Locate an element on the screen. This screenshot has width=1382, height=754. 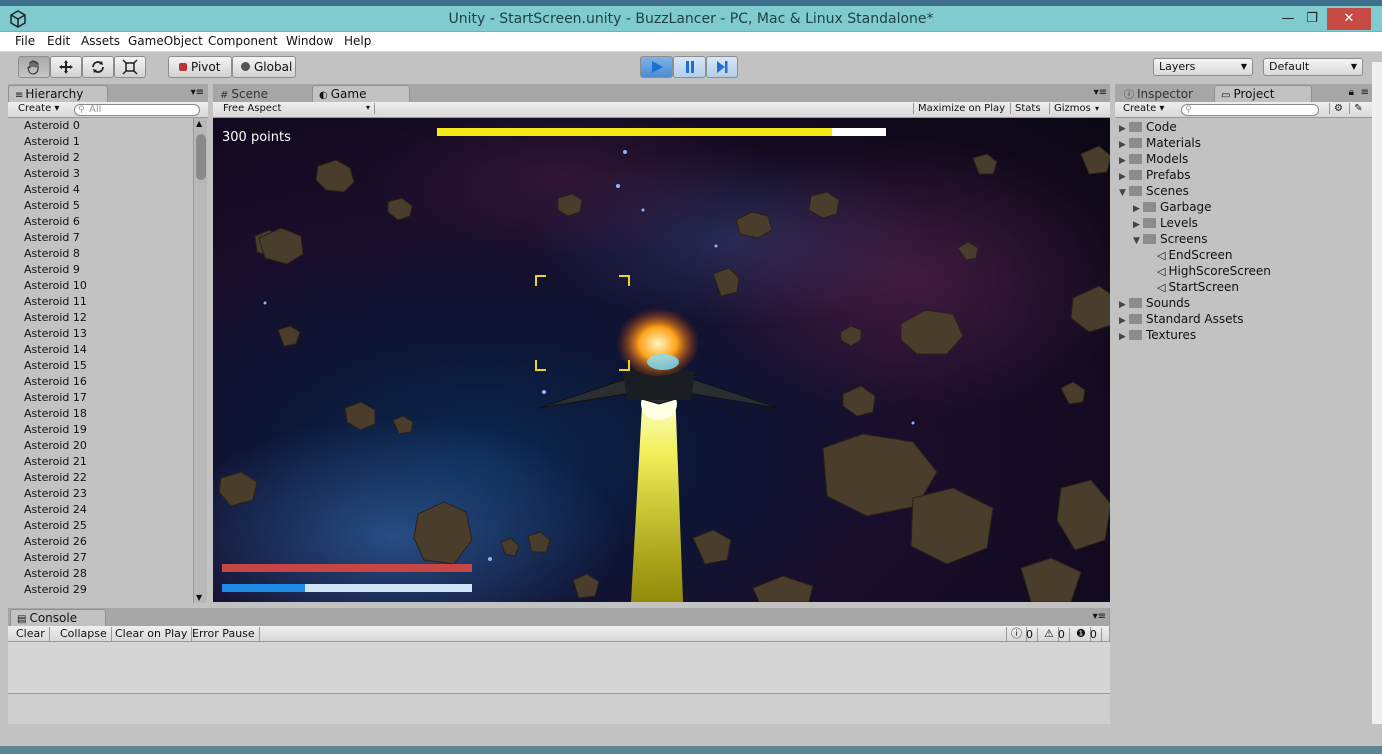
list-item: Asteroid 18 is located at coordinates (100, 414).